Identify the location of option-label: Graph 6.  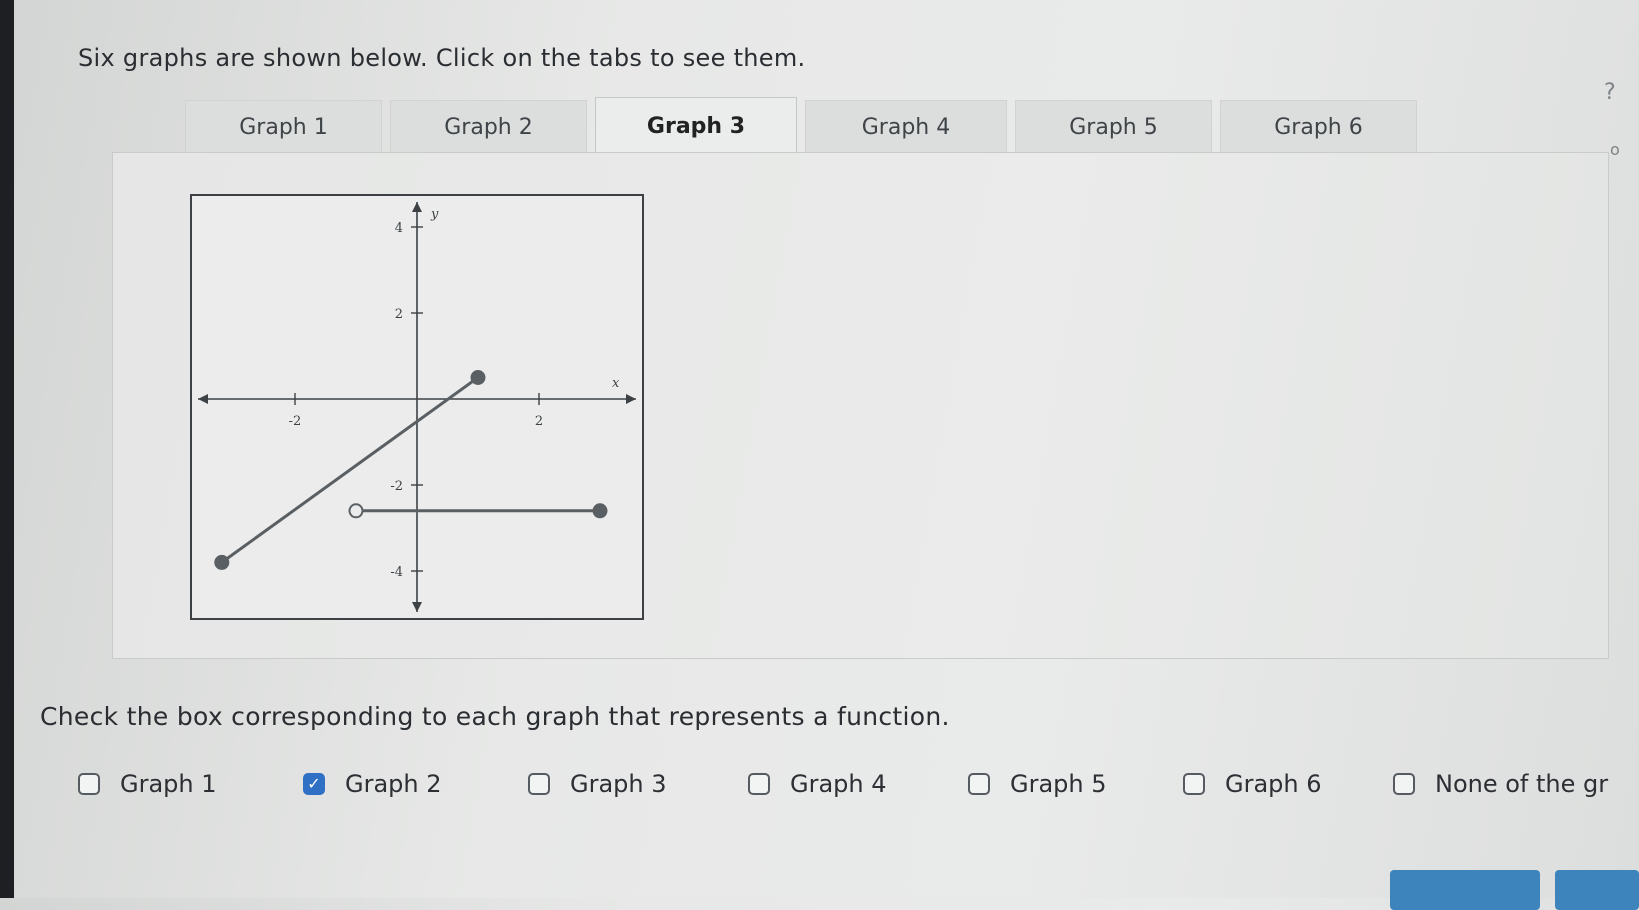
(1273, 784).